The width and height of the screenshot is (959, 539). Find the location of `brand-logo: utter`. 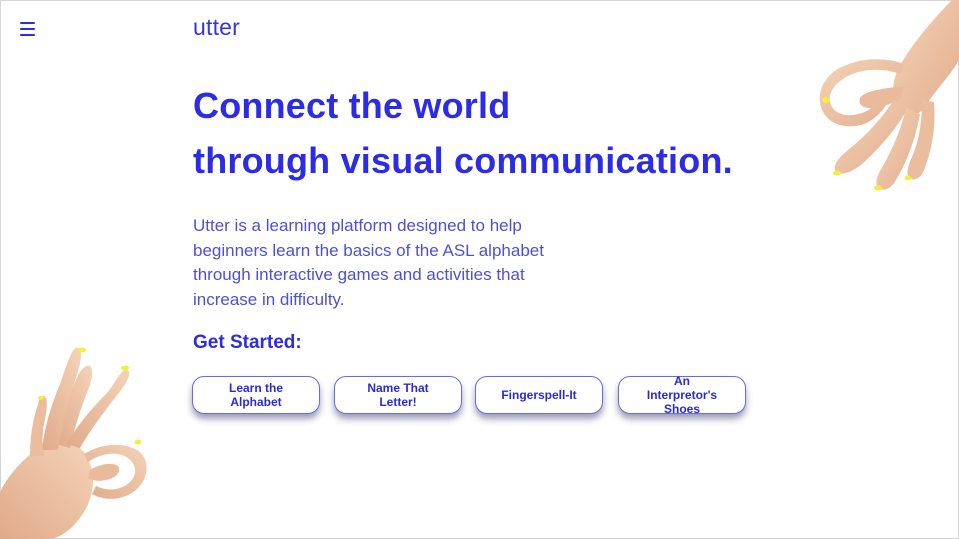

brand-logo: utter is located at coordinates (216, 27).